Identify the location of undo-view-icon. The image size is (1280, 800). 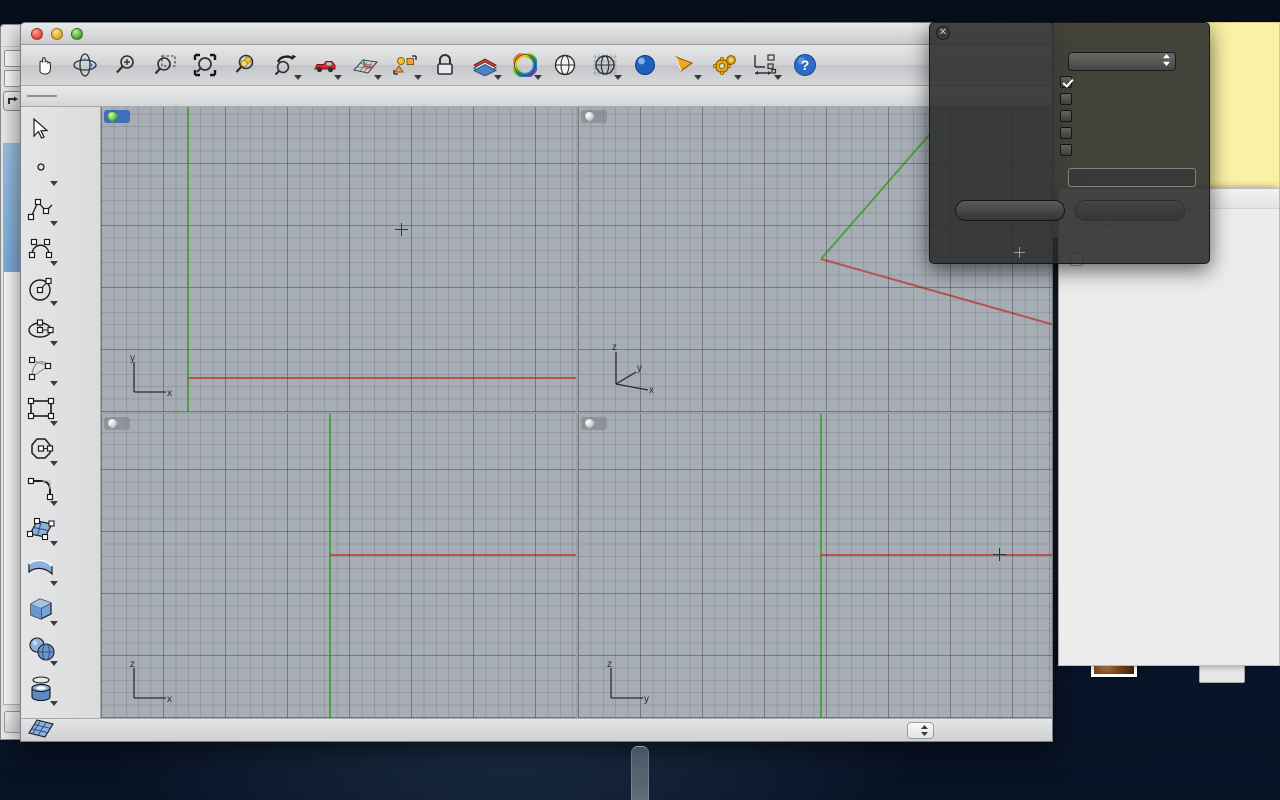
(285, 65).